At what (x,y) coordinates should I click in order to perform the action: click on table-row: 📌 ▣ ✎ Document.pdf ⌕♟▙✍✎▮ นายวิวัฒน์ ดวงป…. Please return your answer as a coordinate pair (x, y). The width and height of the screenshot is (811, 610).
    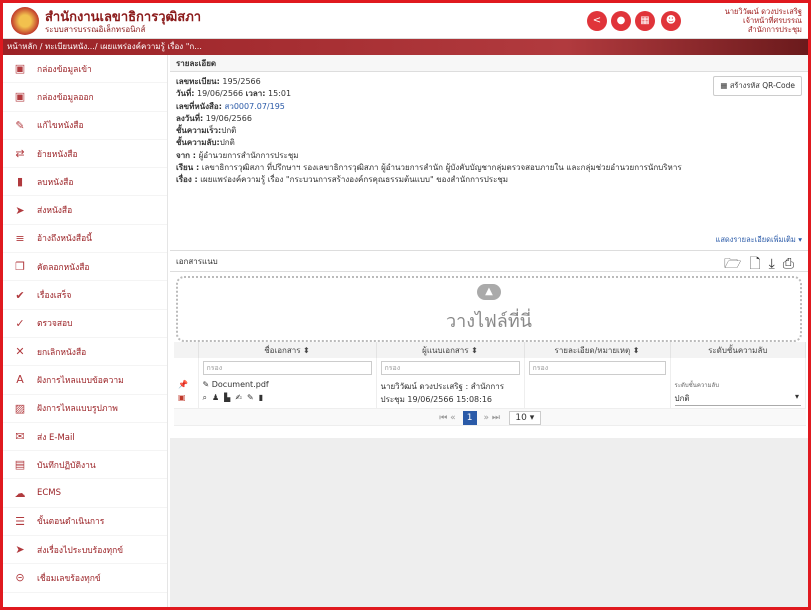
    Looking at the image, I should click on (490, 393).